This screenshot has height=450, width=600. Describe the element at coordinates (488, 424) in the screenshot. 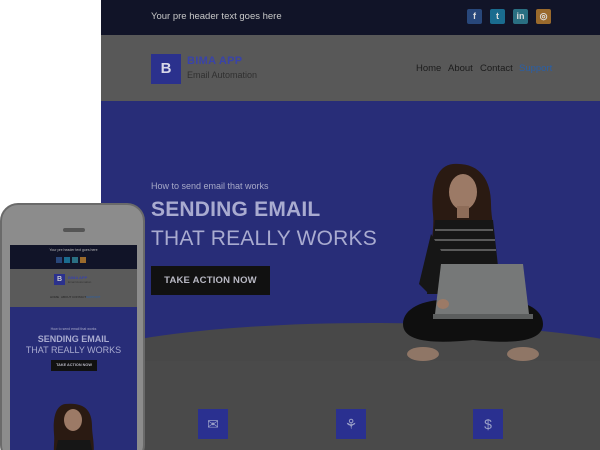

I see `dollar-icon: $` at that location.